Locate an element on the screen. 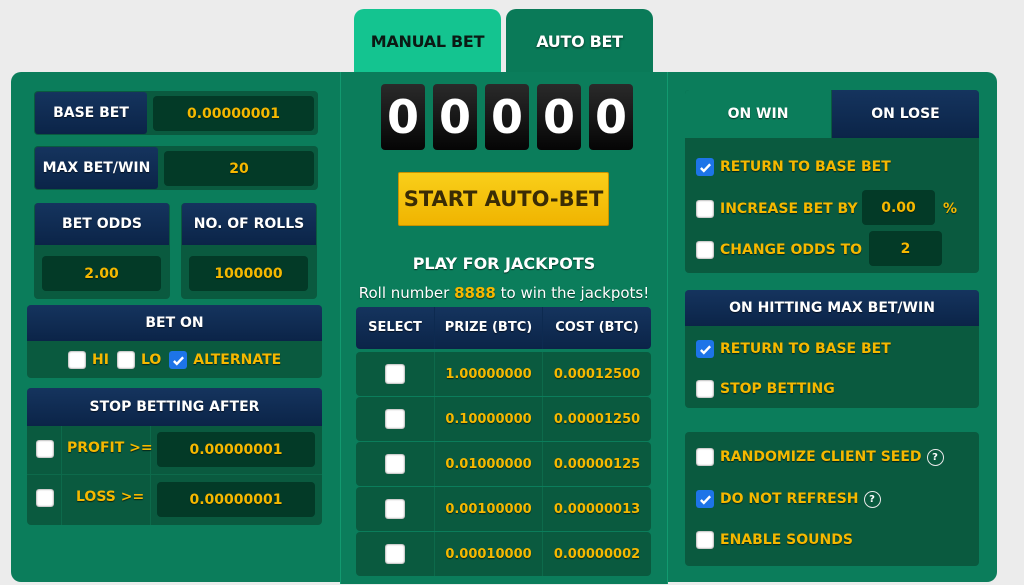 This screenshot has height=585, width=1024. randomize-seed-label: RANDOMIZE CLIENT SEED is located at coordinates (821, 457).